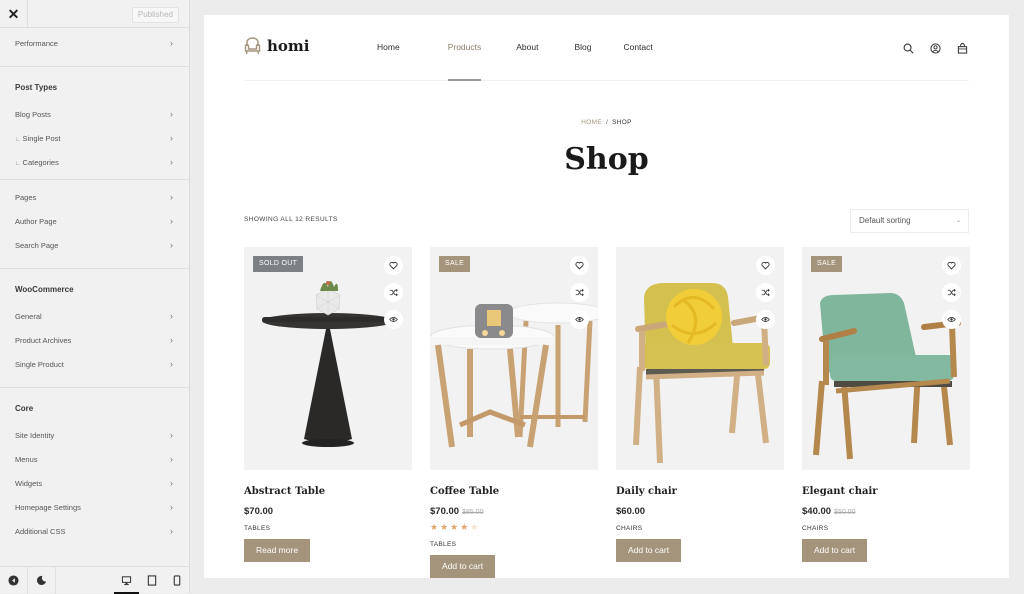 Image resolution: width=1024 pixels, height=594 pixels. What do you see at coordinates (94, 245) in the screenshot?
I see `sidebar-item-search-page: Search Page ›` at bounding box center [94, 245].